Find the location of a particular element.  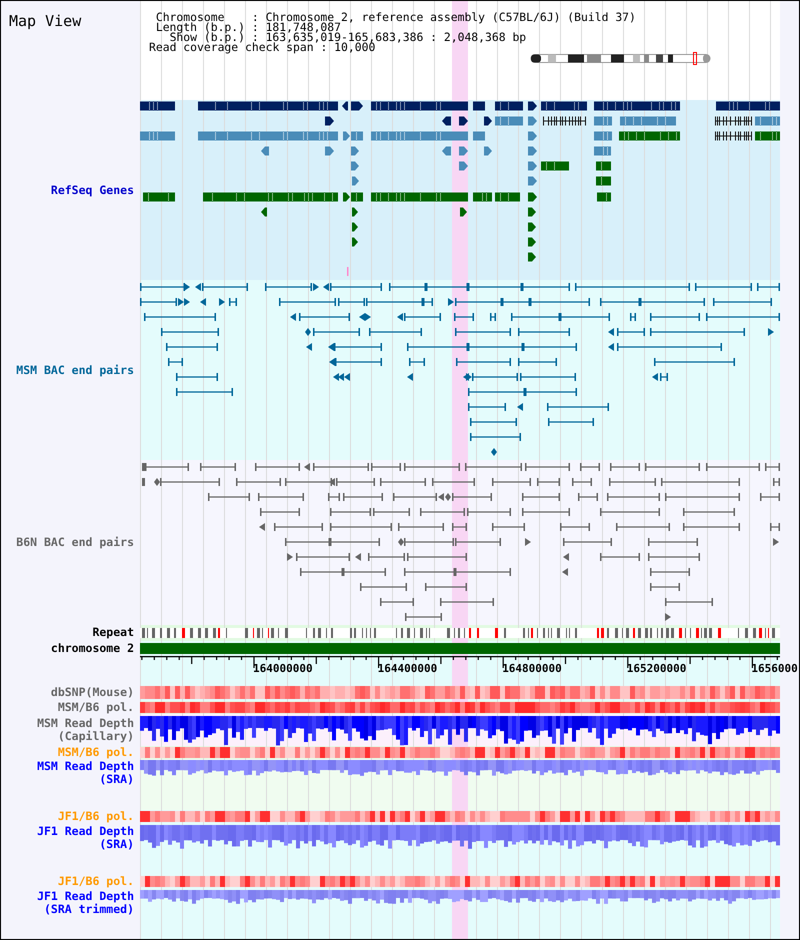

axis-tick-label: 165200000 is located at coordinates (656, 668).